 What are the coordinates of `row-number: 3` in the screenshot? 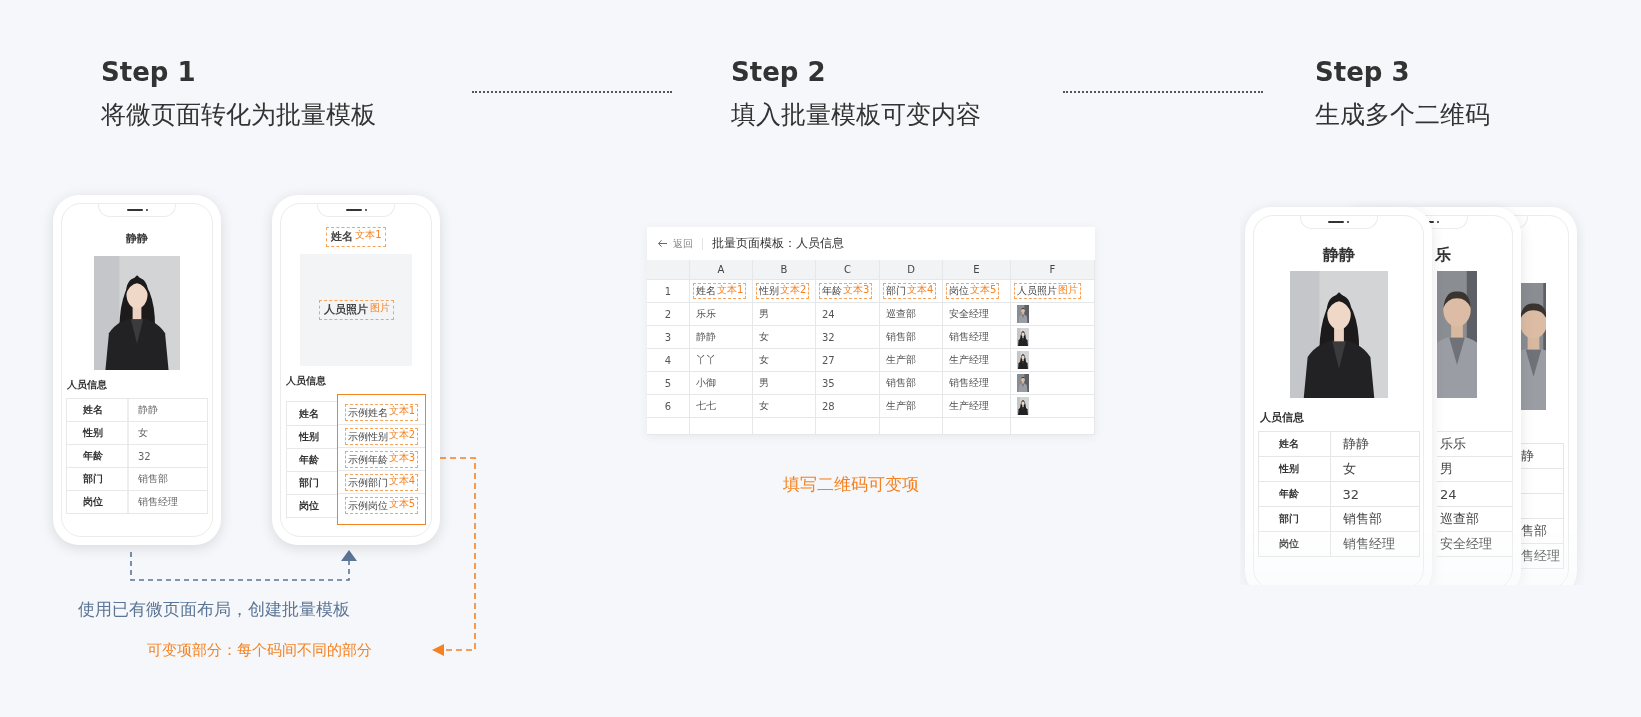 It's located at (668, 337).